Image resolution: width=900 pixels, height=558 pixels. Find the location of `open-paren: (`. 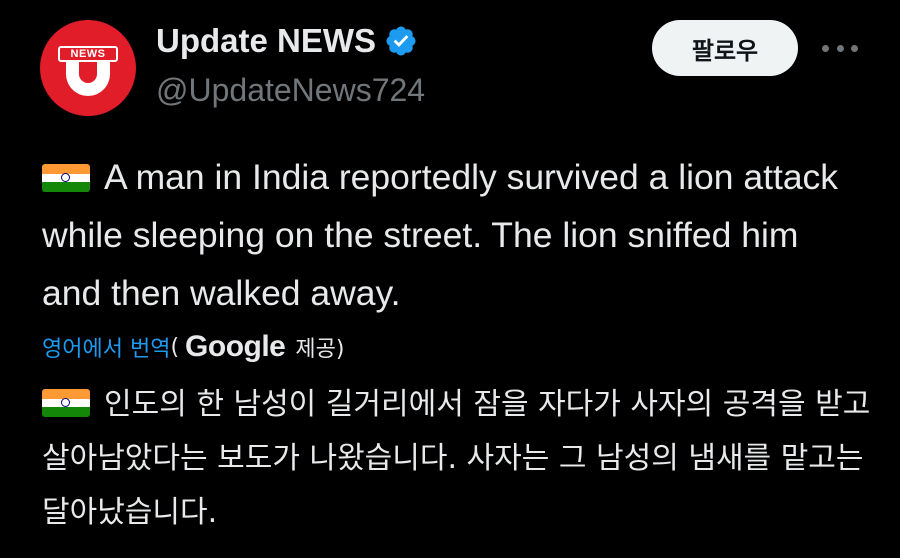

open-paren: ( is located at coordinates (175, 347).